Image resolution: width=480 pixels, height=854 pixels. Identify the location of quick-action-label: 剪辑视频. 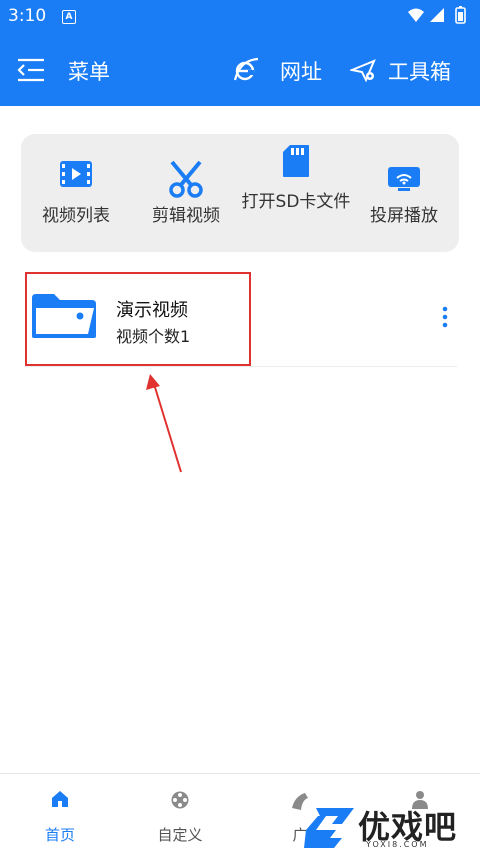
(186, 216).